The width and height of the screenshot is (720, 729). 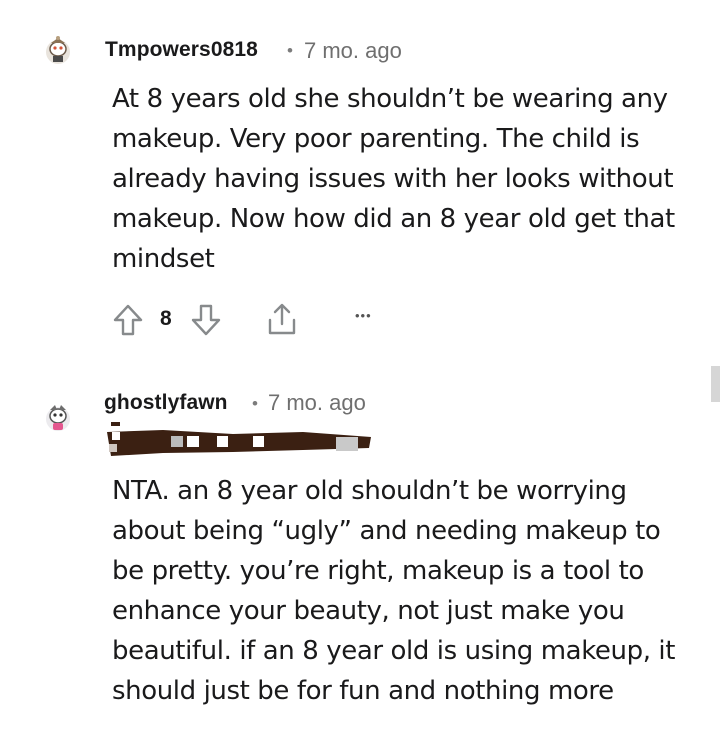 What do you see at coordinates (166, 318) in the screenshot?
I see `vote-count: 8` at bounding box center [166, 318].